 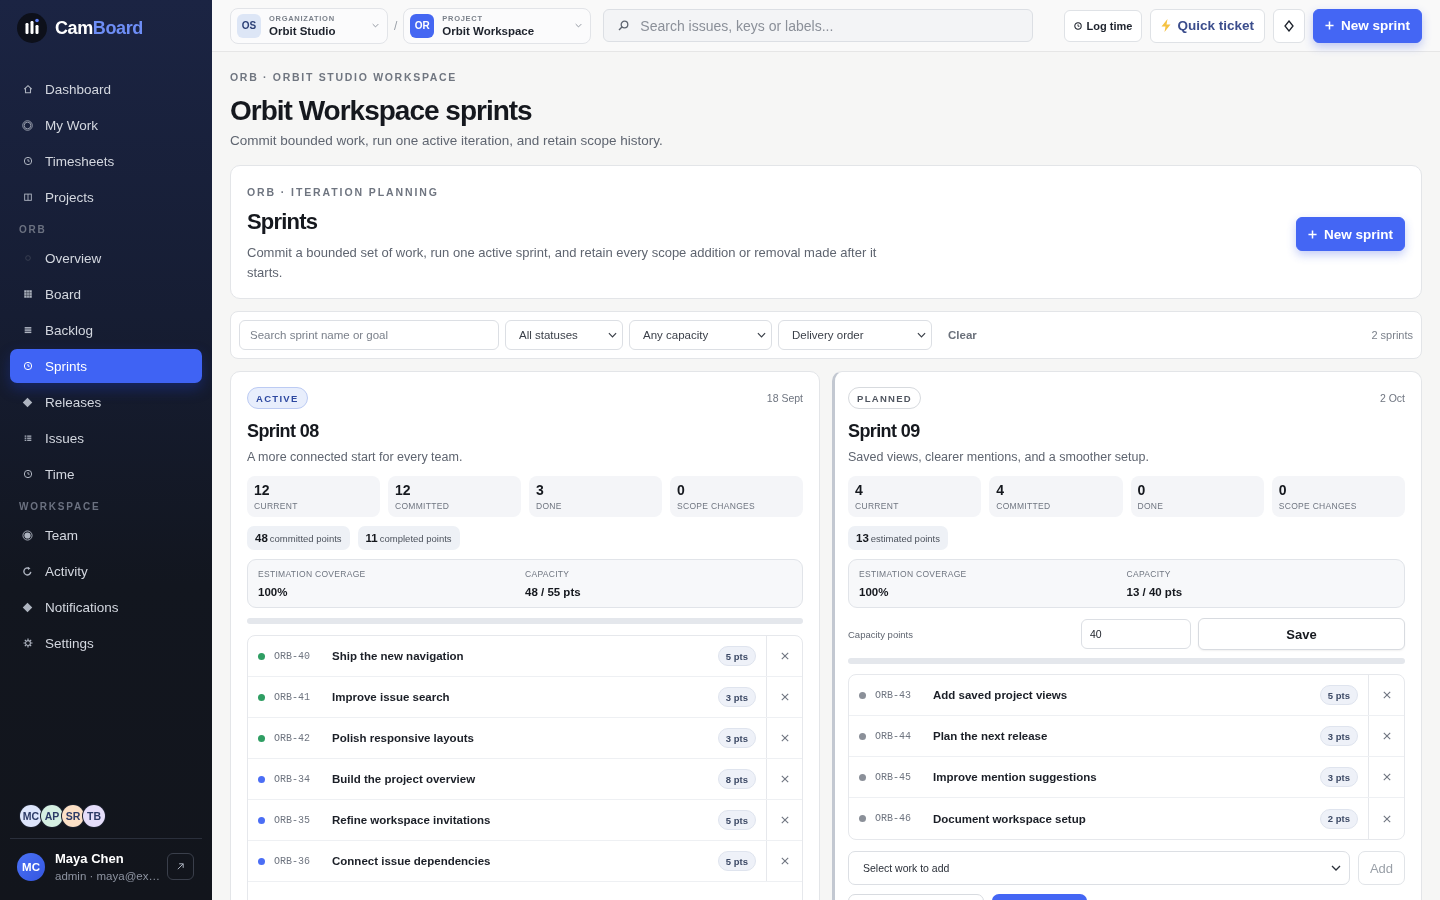 I want to click on sprint-count: 2 sprints, so click(x=1392, y=335).